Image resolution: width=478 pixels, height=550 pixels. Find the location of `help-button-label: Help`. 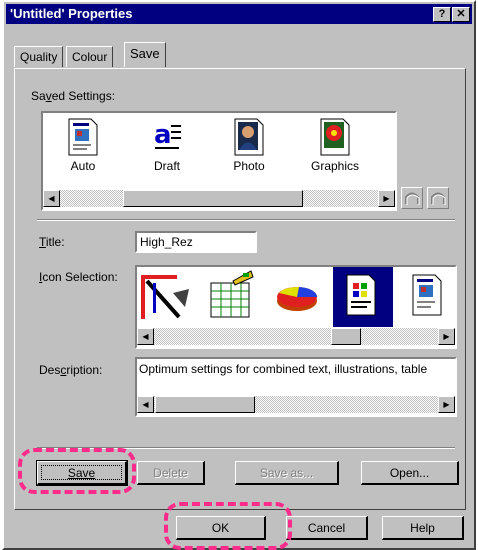

help-button-label: Help is located at coordinates (422, 528).